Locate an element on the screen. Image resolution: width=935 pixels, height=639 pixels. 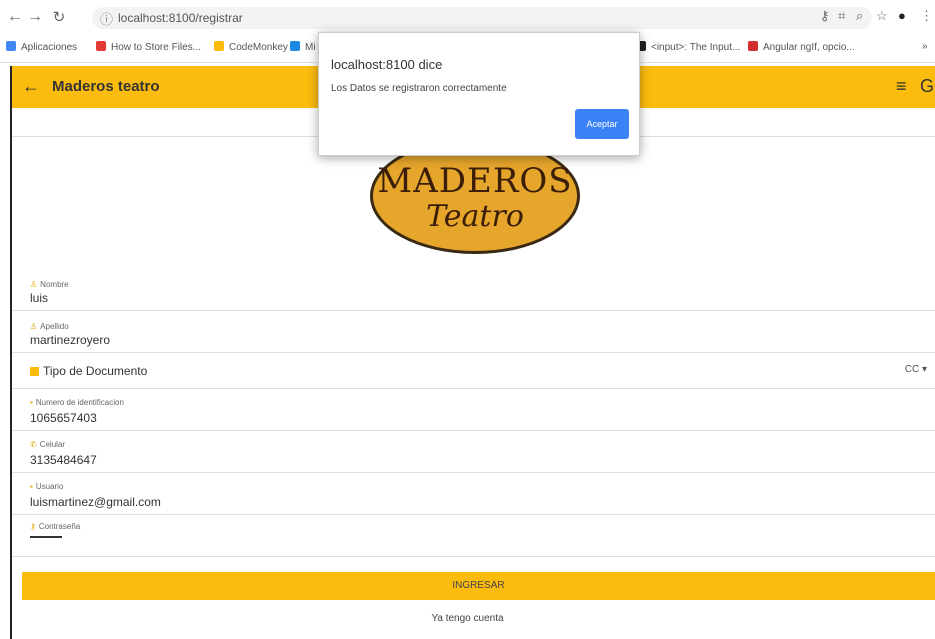
dropdown-arrow-icon: ▾ is located at coordinates (923, 369).